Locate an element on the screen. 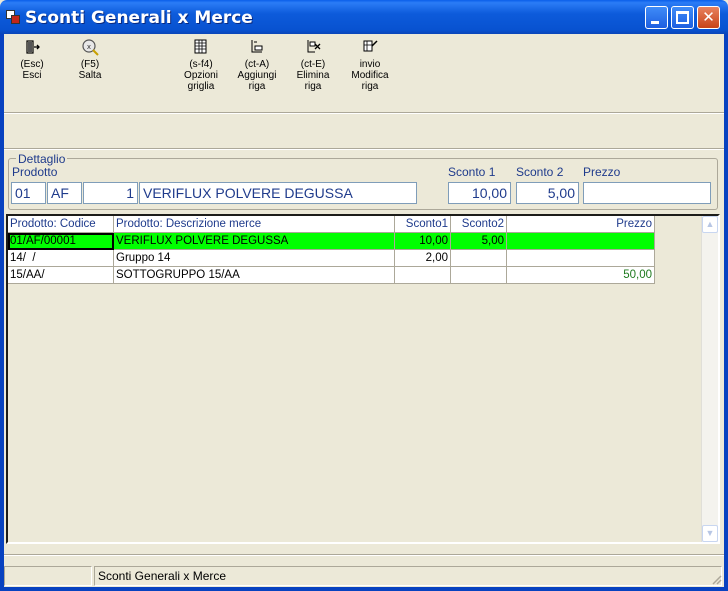 Image resolution: width=728 pixels, height=591 pixels. sconto1-label: Sconto 1 is located at coordinates (472, 172).